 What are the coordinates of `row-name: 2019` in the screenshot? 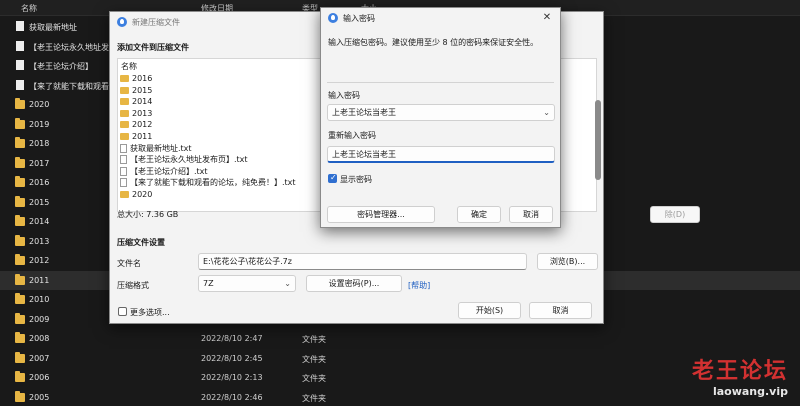 It's located at (39, 124).